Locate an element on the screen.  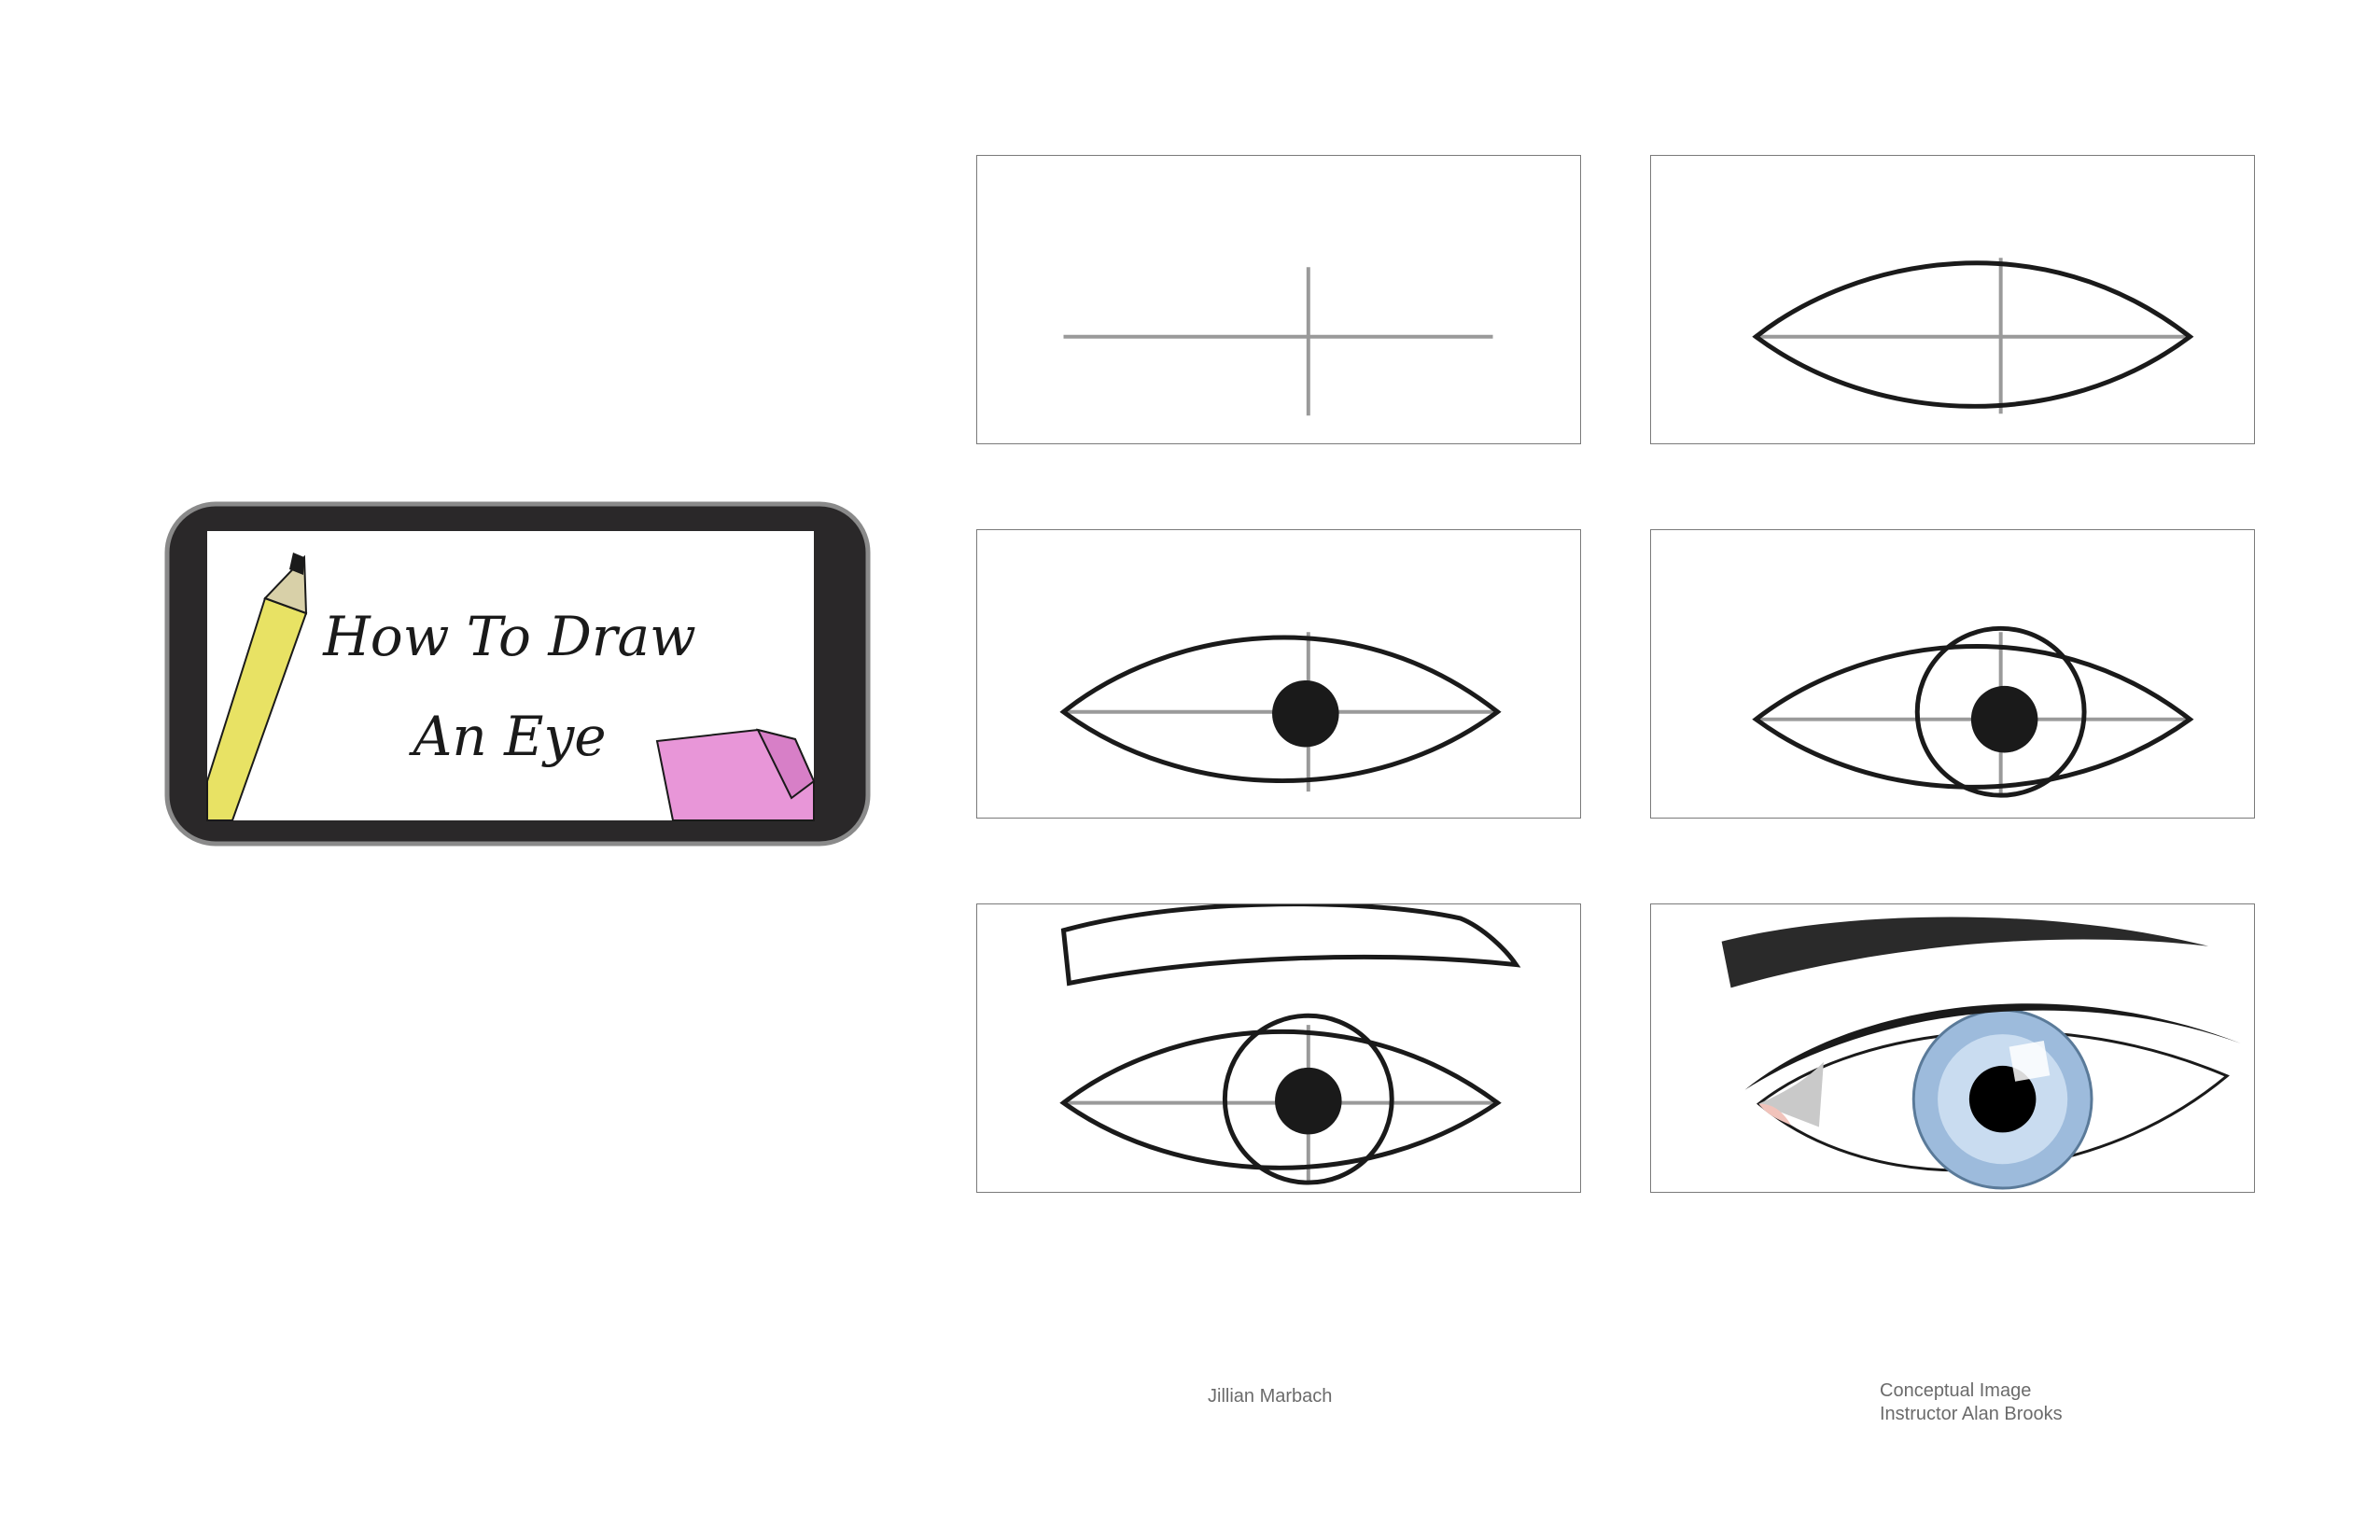
step-6-panel is located at coordinates (1952, 1048).